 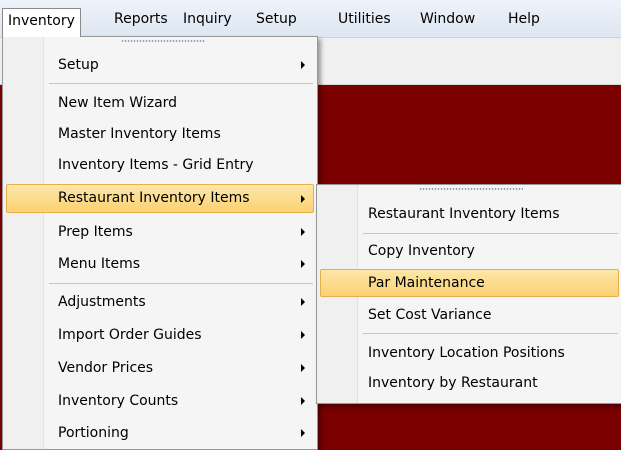 What do you see at coordinates (524, 19) in the screenshot?
I see `menu-help: Help` at bounding box center [524, 19].